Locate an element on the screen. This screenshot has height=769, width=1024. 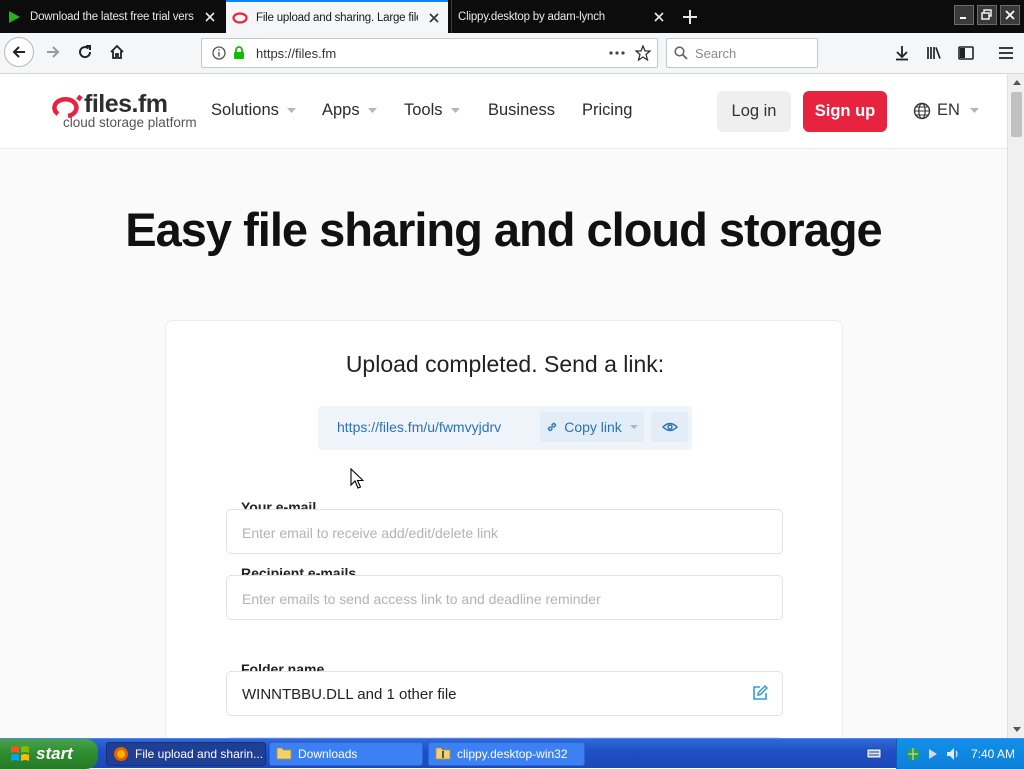
address-bar: https://files.fm is located at coordinates (429, 53).